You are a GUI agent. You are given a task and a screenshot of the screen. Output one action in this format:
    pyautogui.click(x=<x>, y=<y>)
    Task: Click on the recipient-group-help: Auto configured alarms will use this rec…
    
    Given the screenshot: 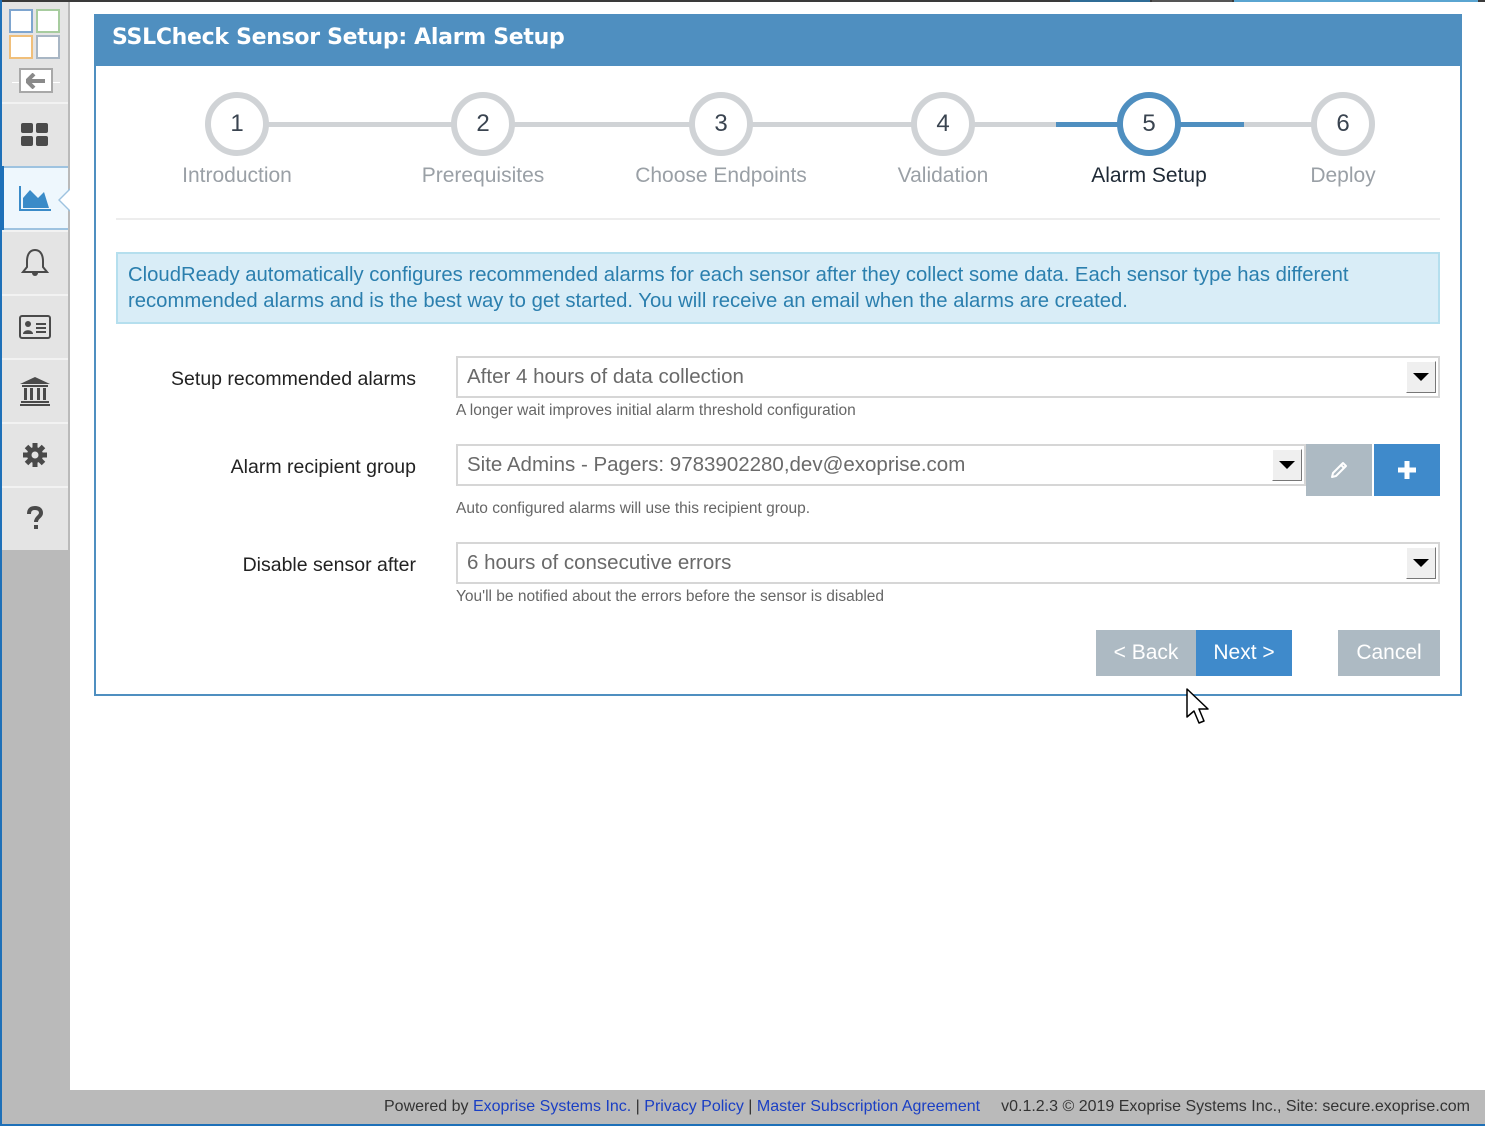 What is the action you would take?
    pyautogui.click(x=633, y=508)
    